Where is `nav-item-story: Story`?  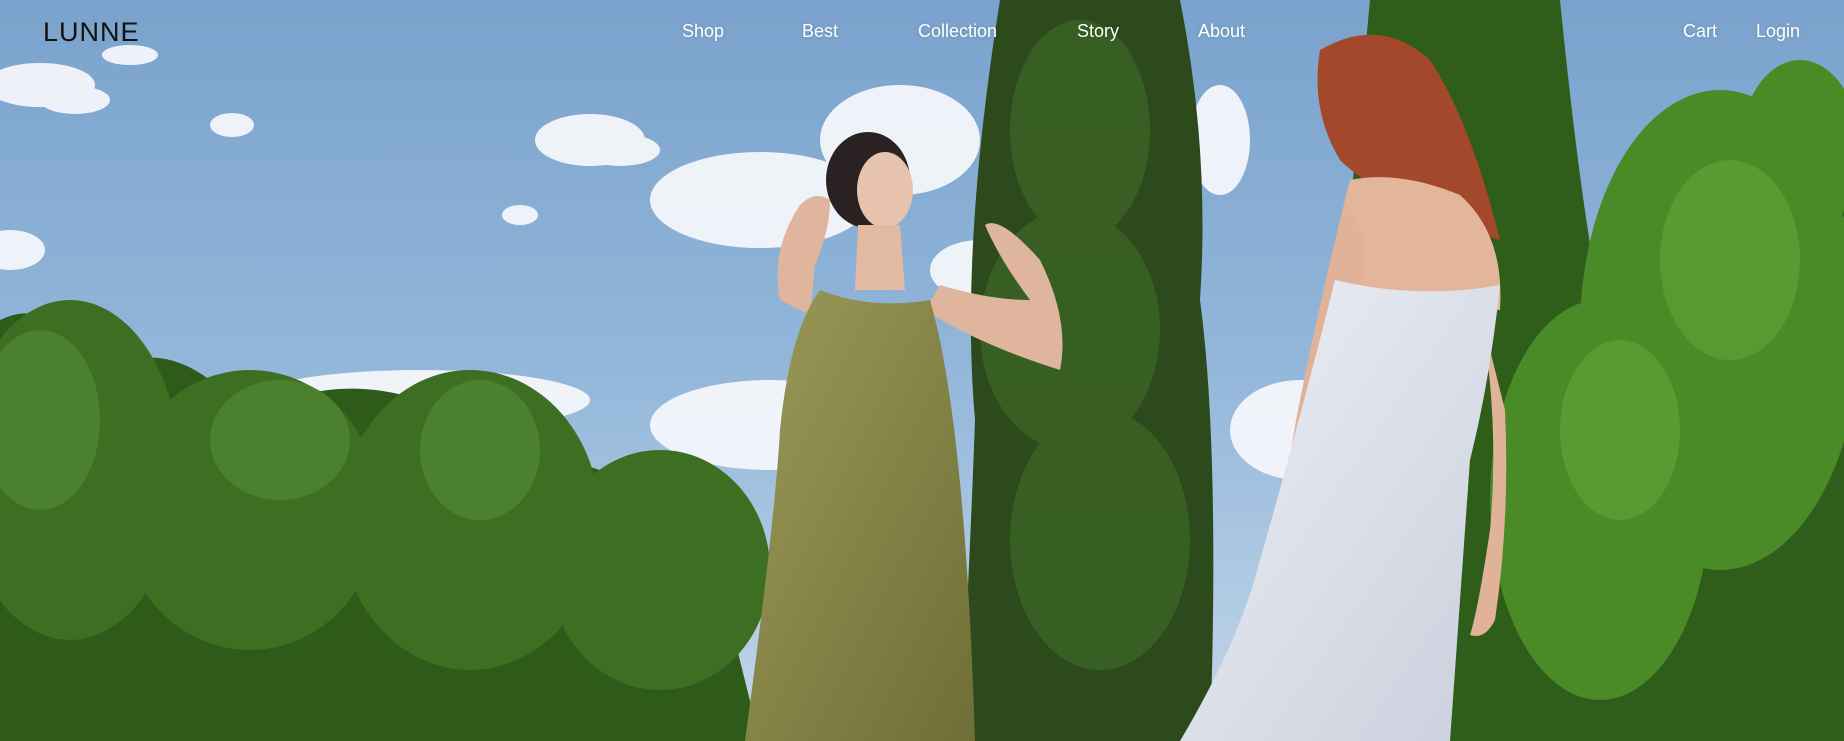 nav-item-story: Story is located at coordinates (1098, 31).